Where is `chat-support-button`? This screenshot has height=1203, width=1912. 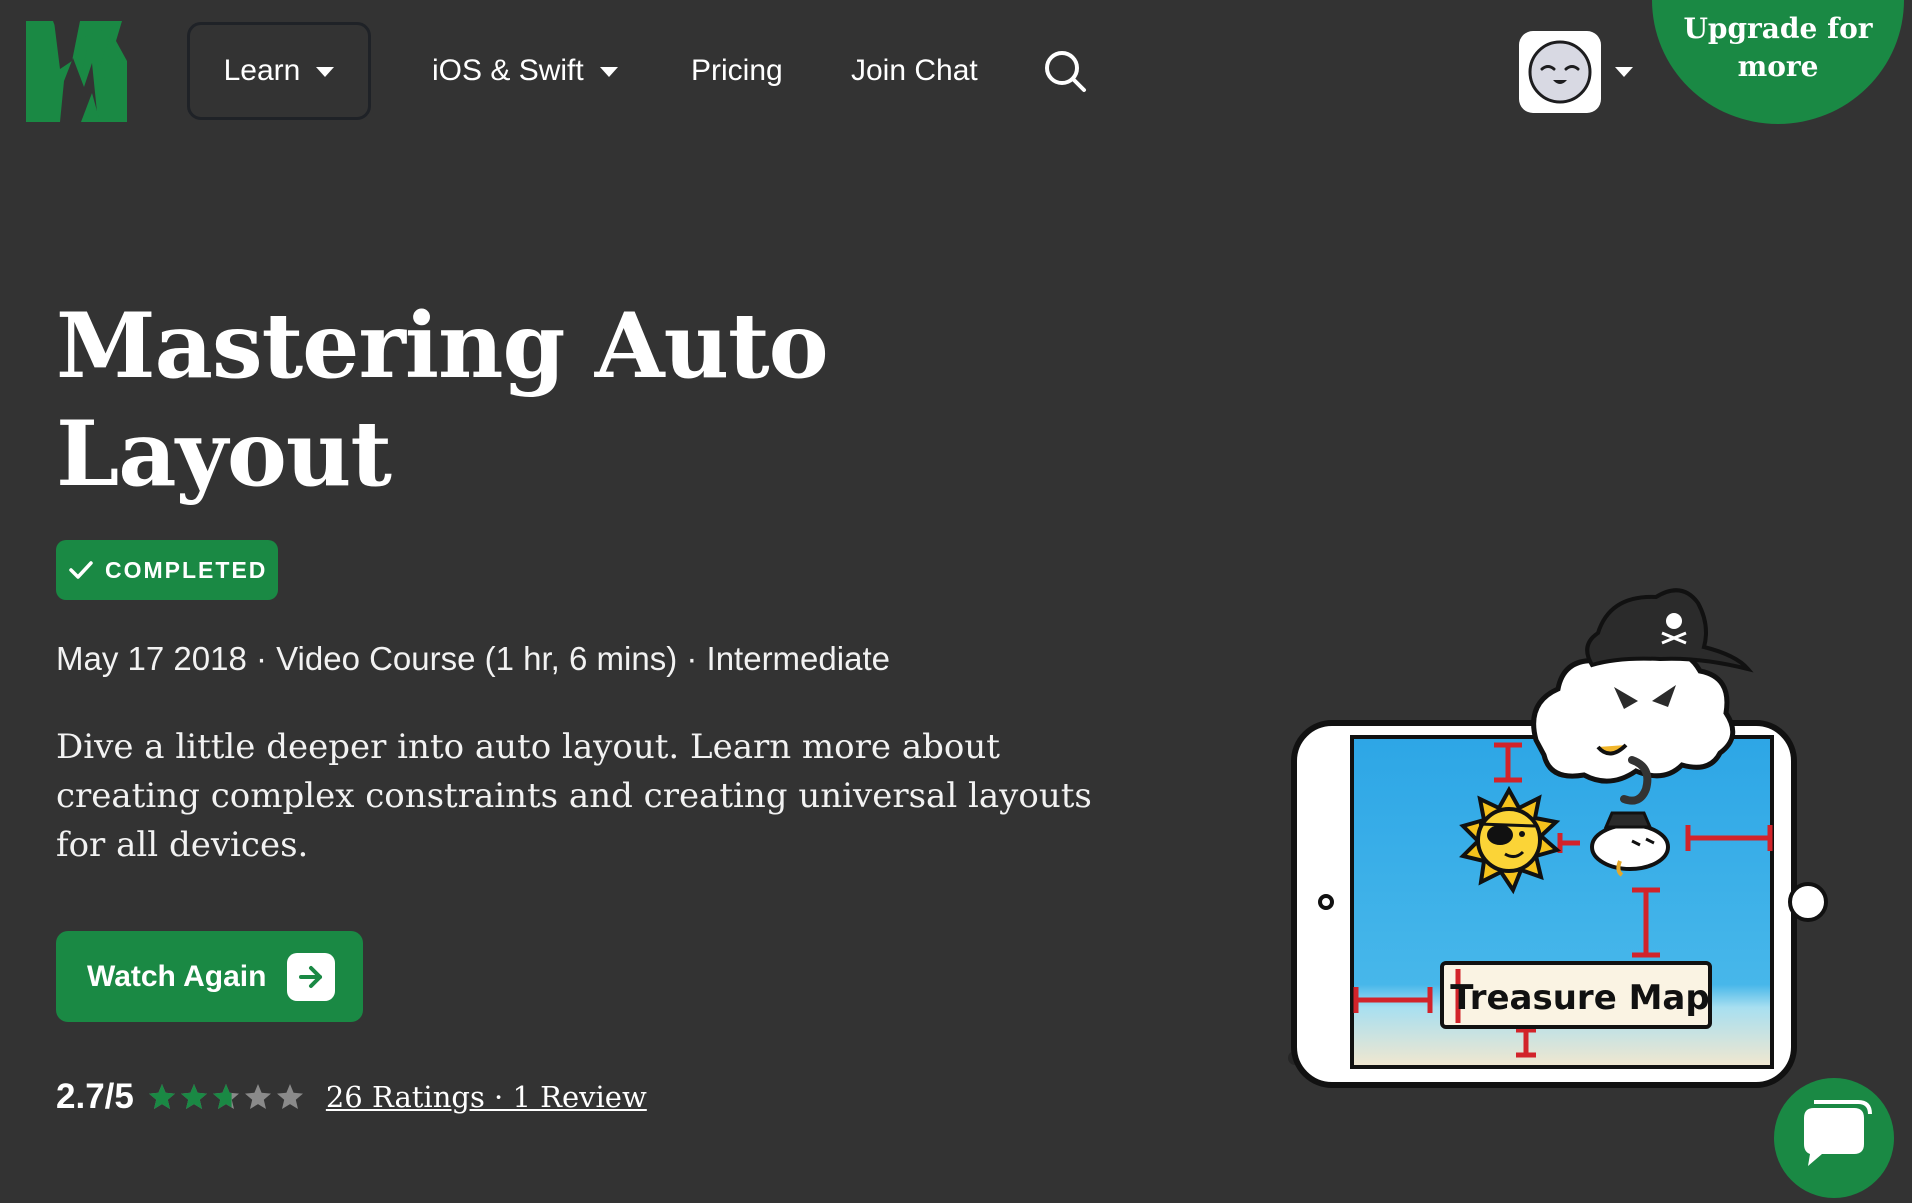 chat-support-button is located at coordinates (1834, 1138).